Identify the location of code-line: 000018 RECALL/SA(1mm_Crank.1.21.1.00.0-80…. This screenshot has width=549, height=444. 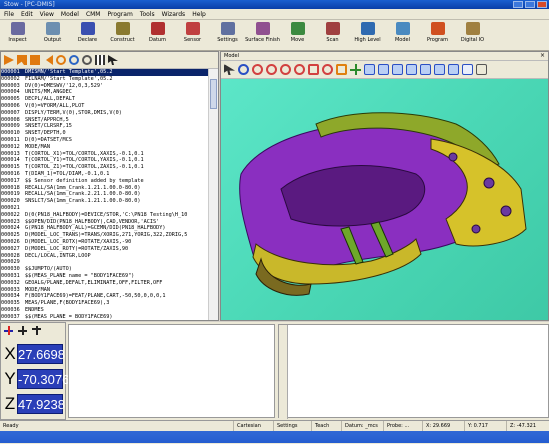
(104, 188).